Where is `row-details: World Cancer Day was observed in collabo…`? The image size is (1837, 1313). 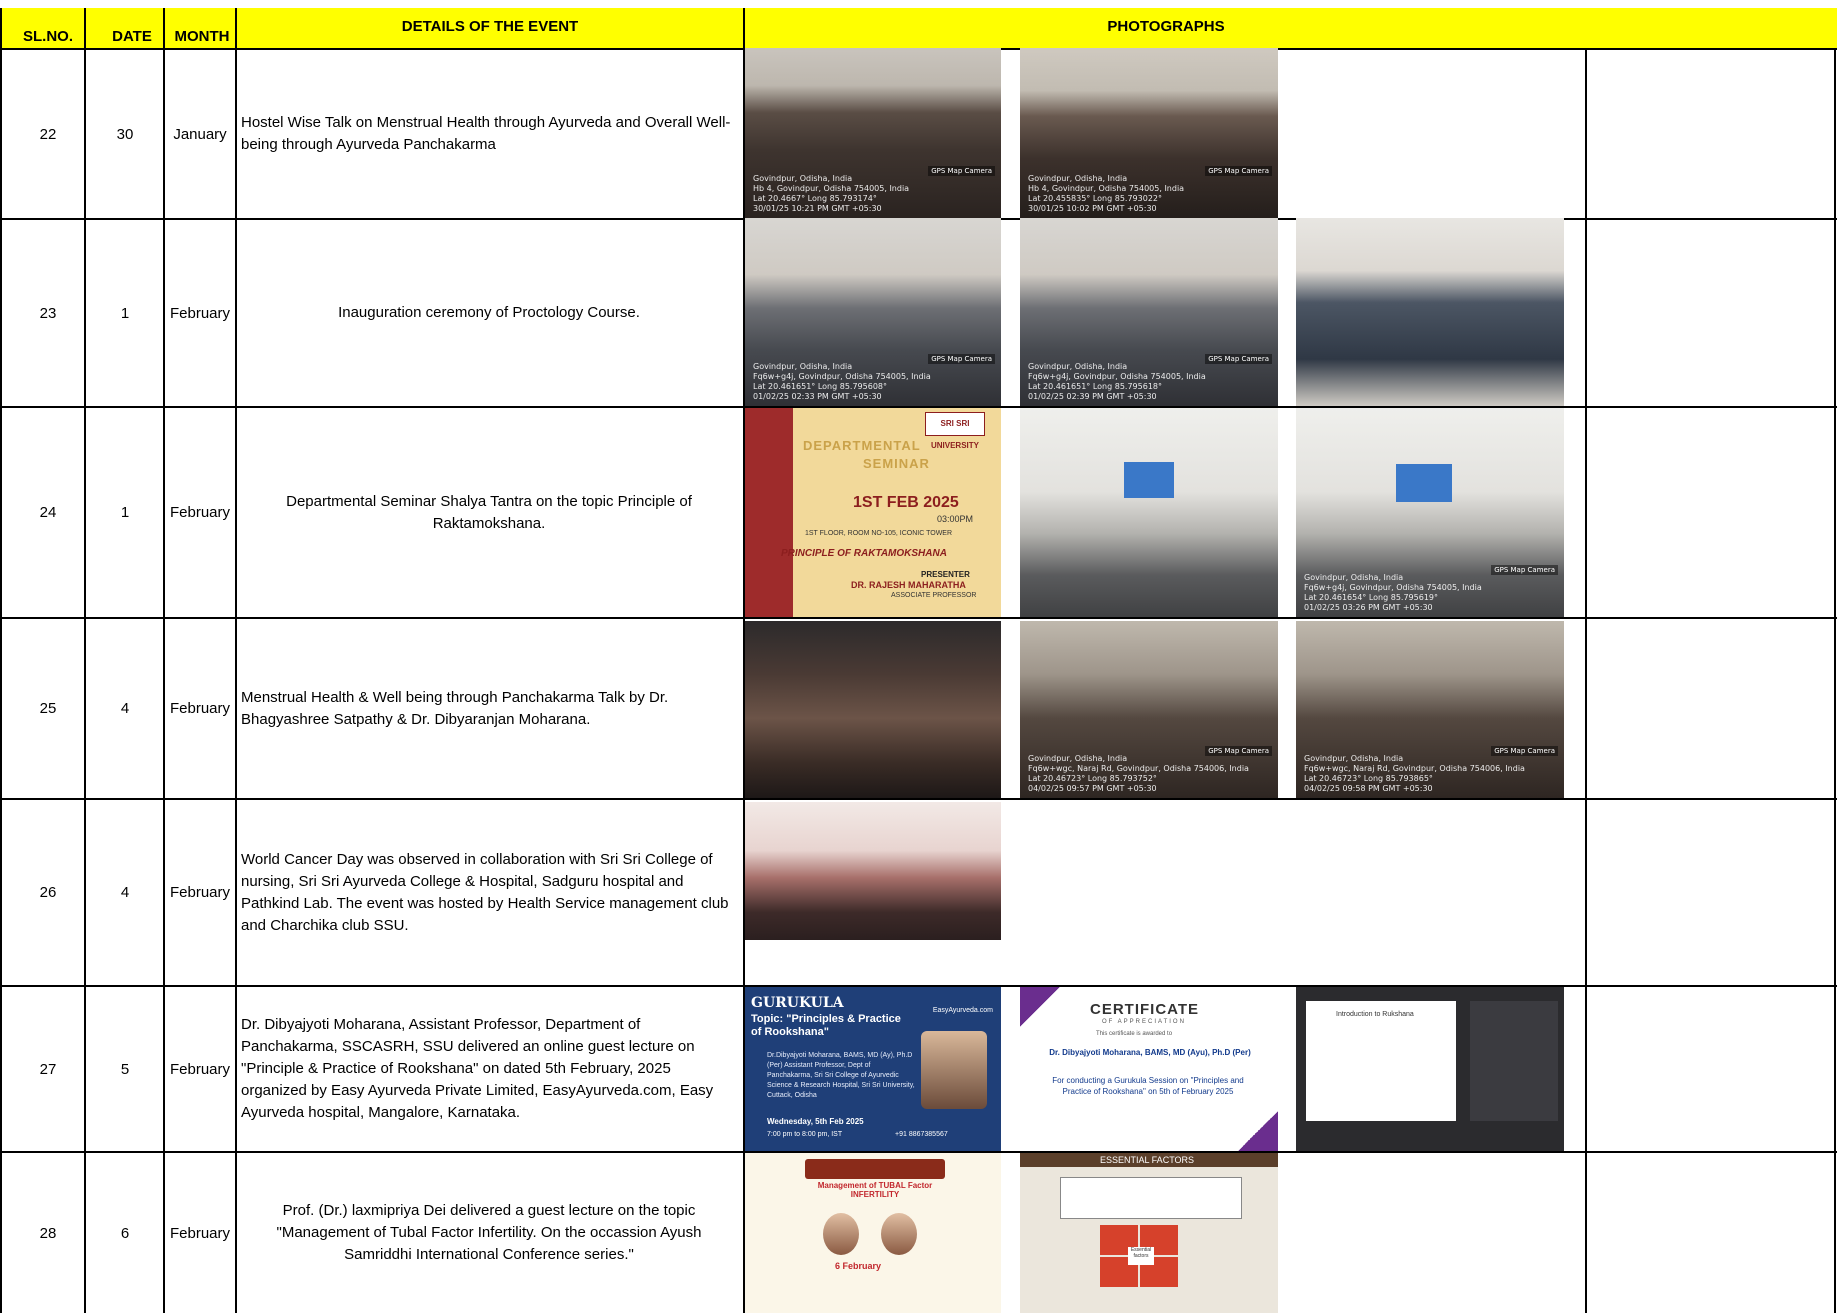
row-details: World Cancer Day was observed in collabo… is located at coordinates (485, 892).